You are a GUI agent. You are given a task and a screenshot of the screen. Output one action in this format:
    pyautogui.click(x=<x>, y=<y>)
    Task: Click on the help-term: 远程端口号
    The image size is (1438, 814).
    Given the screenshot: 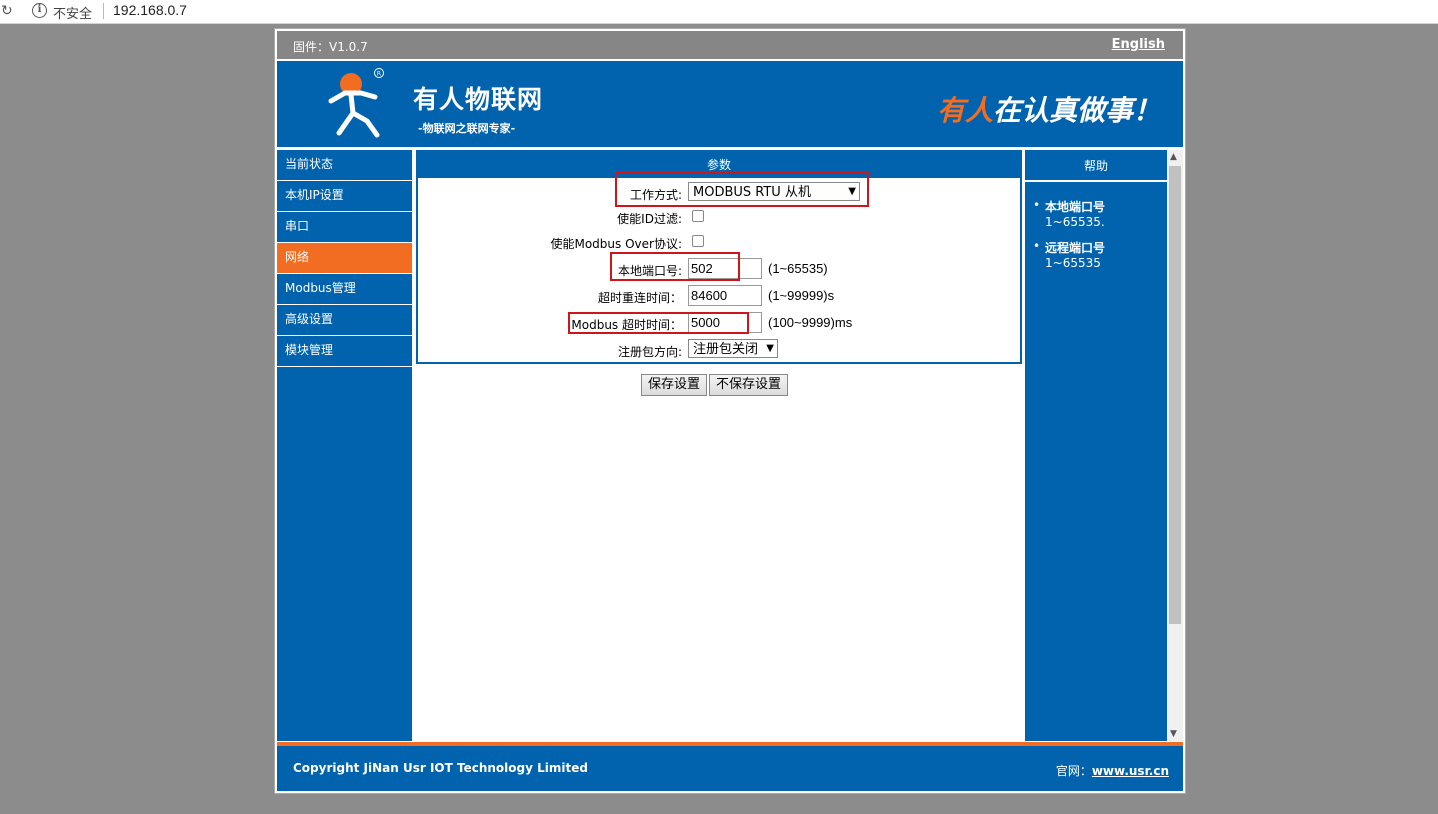 What is the action you would take?
    pyautogui.click(x=1075, y=248)
    